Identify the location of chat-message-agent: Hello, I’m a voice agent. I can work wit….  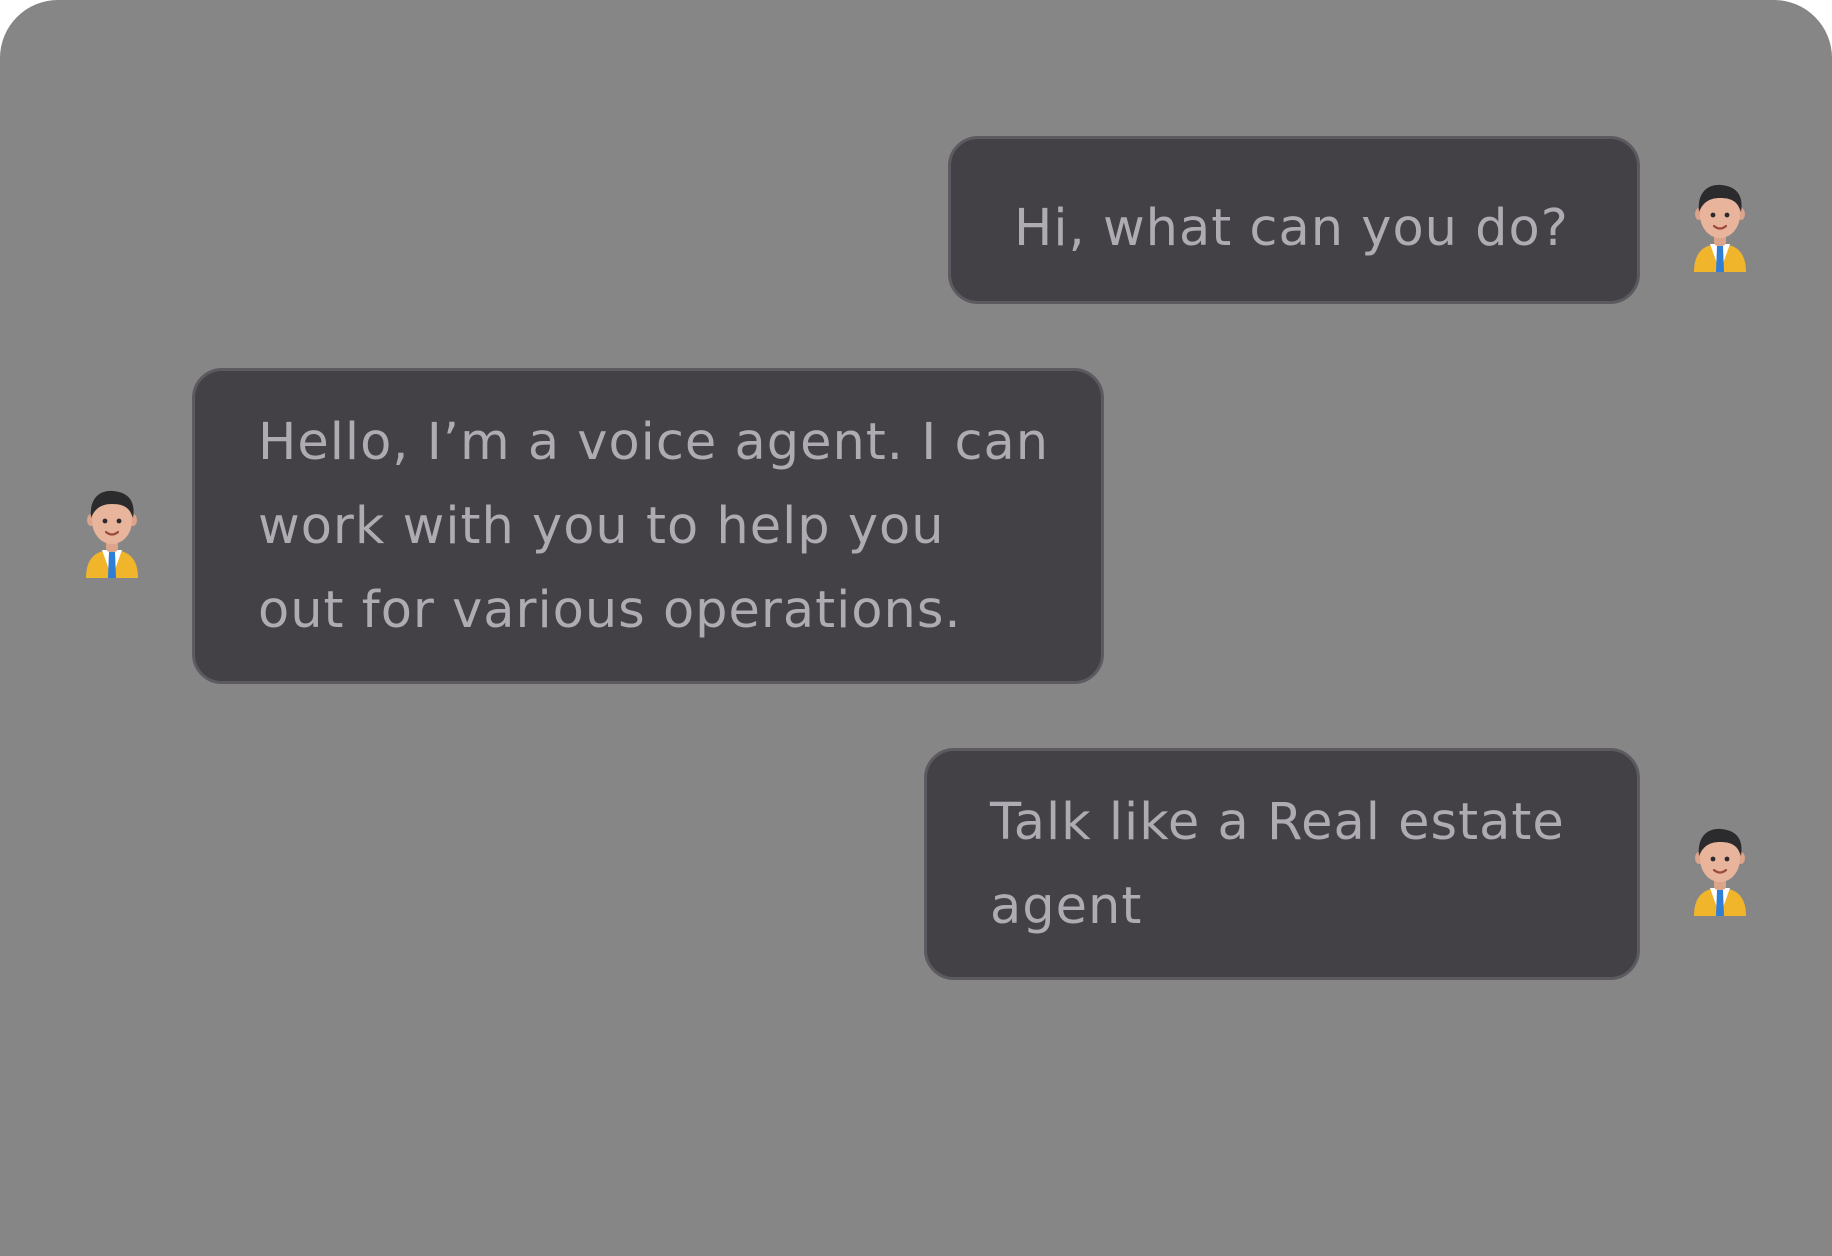
(648, 526).